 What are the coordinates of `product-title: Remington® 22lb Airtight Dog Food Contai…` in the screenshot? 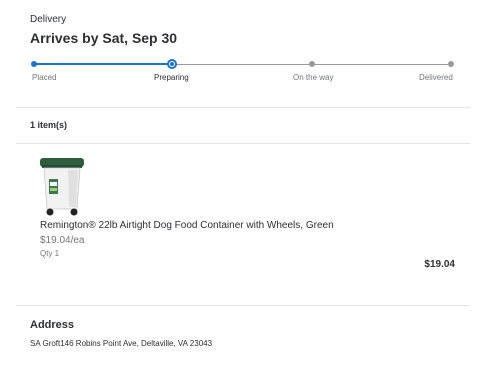 It's located at (187, 225).